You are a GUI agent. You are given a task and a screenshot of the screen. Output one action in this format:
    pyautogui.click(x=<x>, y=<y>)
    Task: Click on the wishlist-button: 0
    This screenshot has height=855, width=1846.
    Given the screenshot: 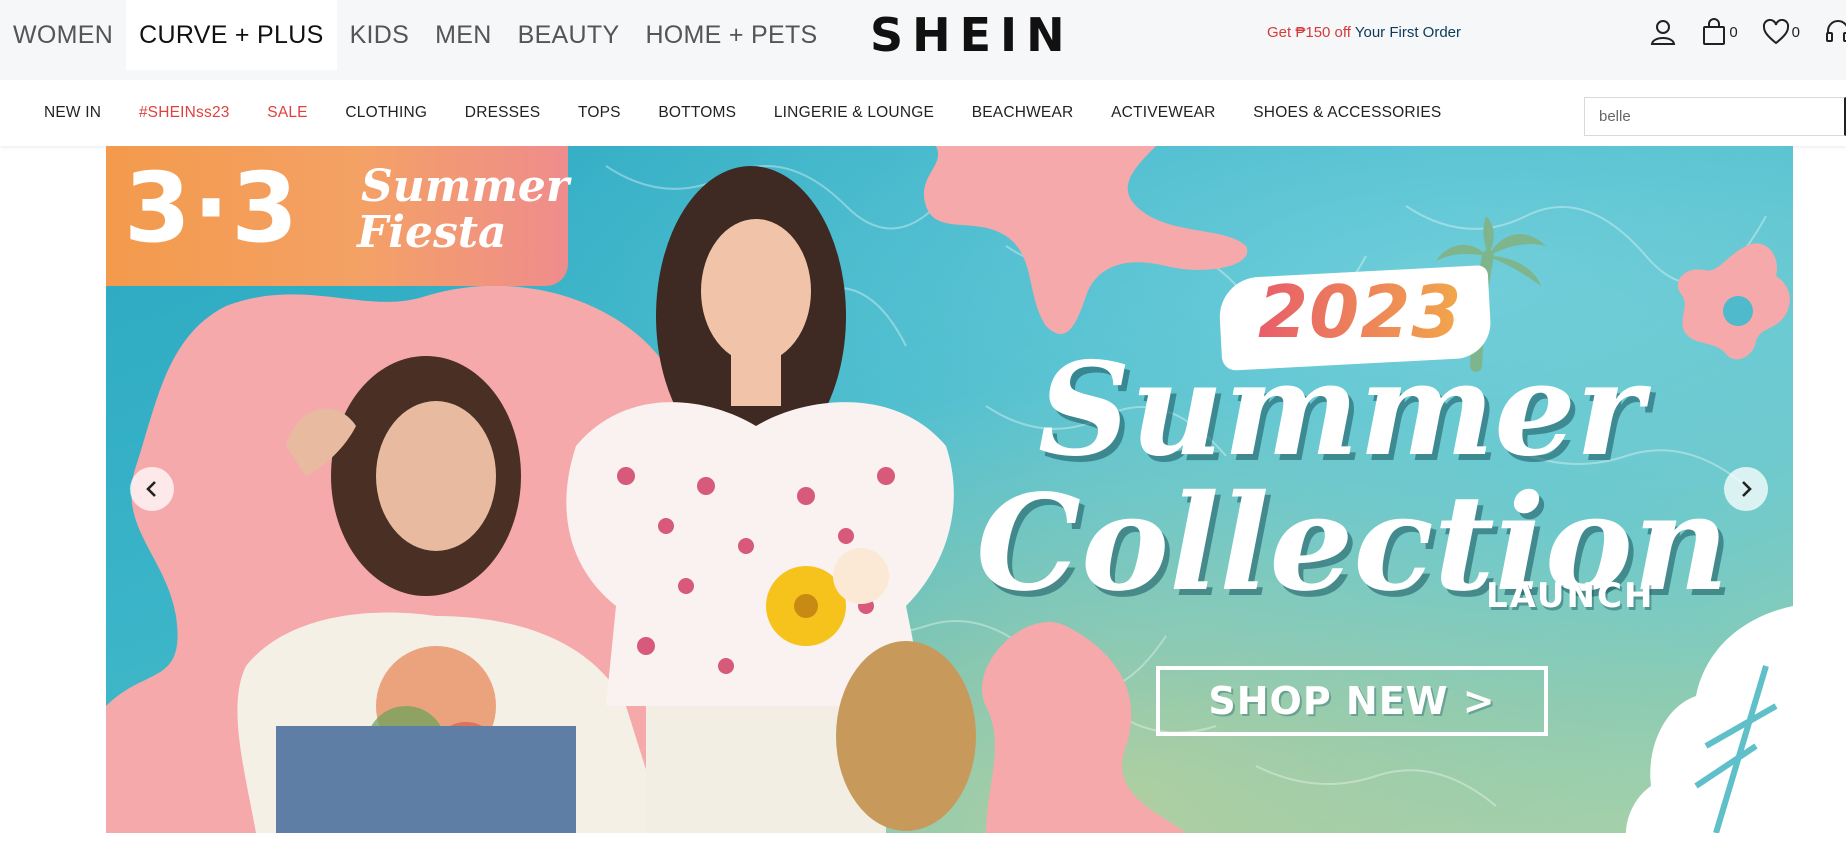 What is the action you would take?
    pyautogui.click(x=1781, y=32)
    